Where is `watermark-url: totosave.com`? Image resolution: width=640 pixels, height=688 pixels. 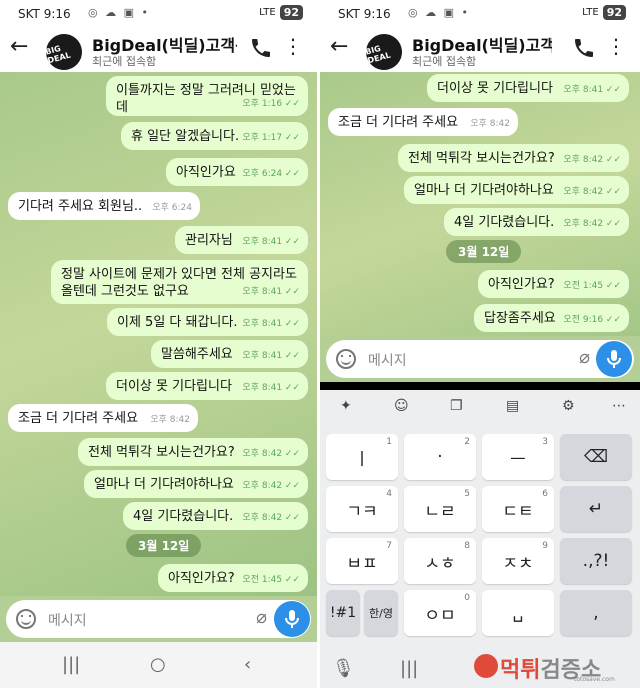 watermark-url: totosave.com is located at coordinates (594, 679).